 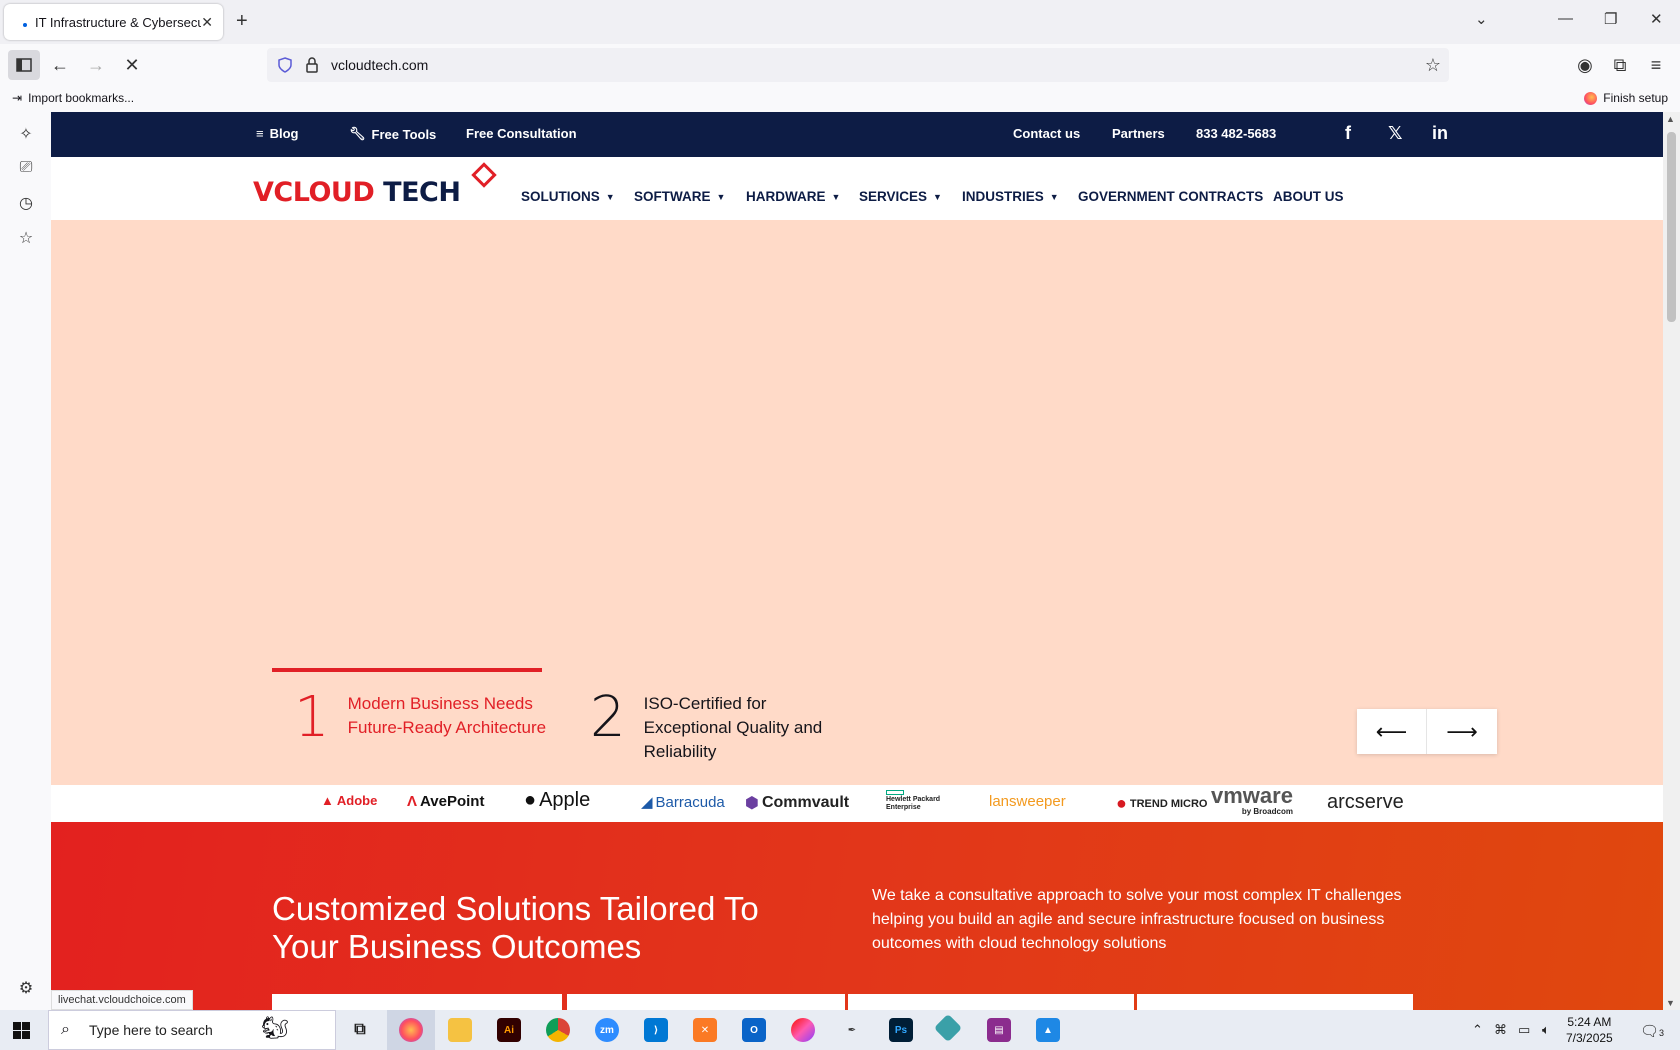 I want to click on scroll-down-icon: ▼, so click(x=1670, y=1003).